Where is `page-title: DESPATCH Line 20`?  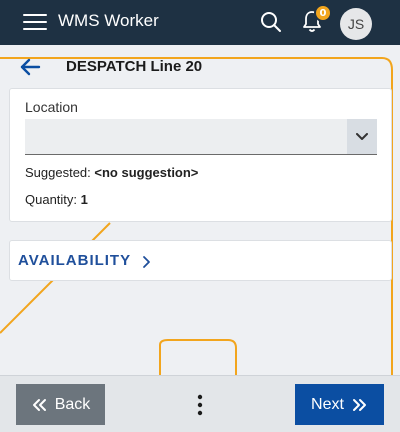 page-title: DESPATCH Line 20 is located at coordinates (134, 66).